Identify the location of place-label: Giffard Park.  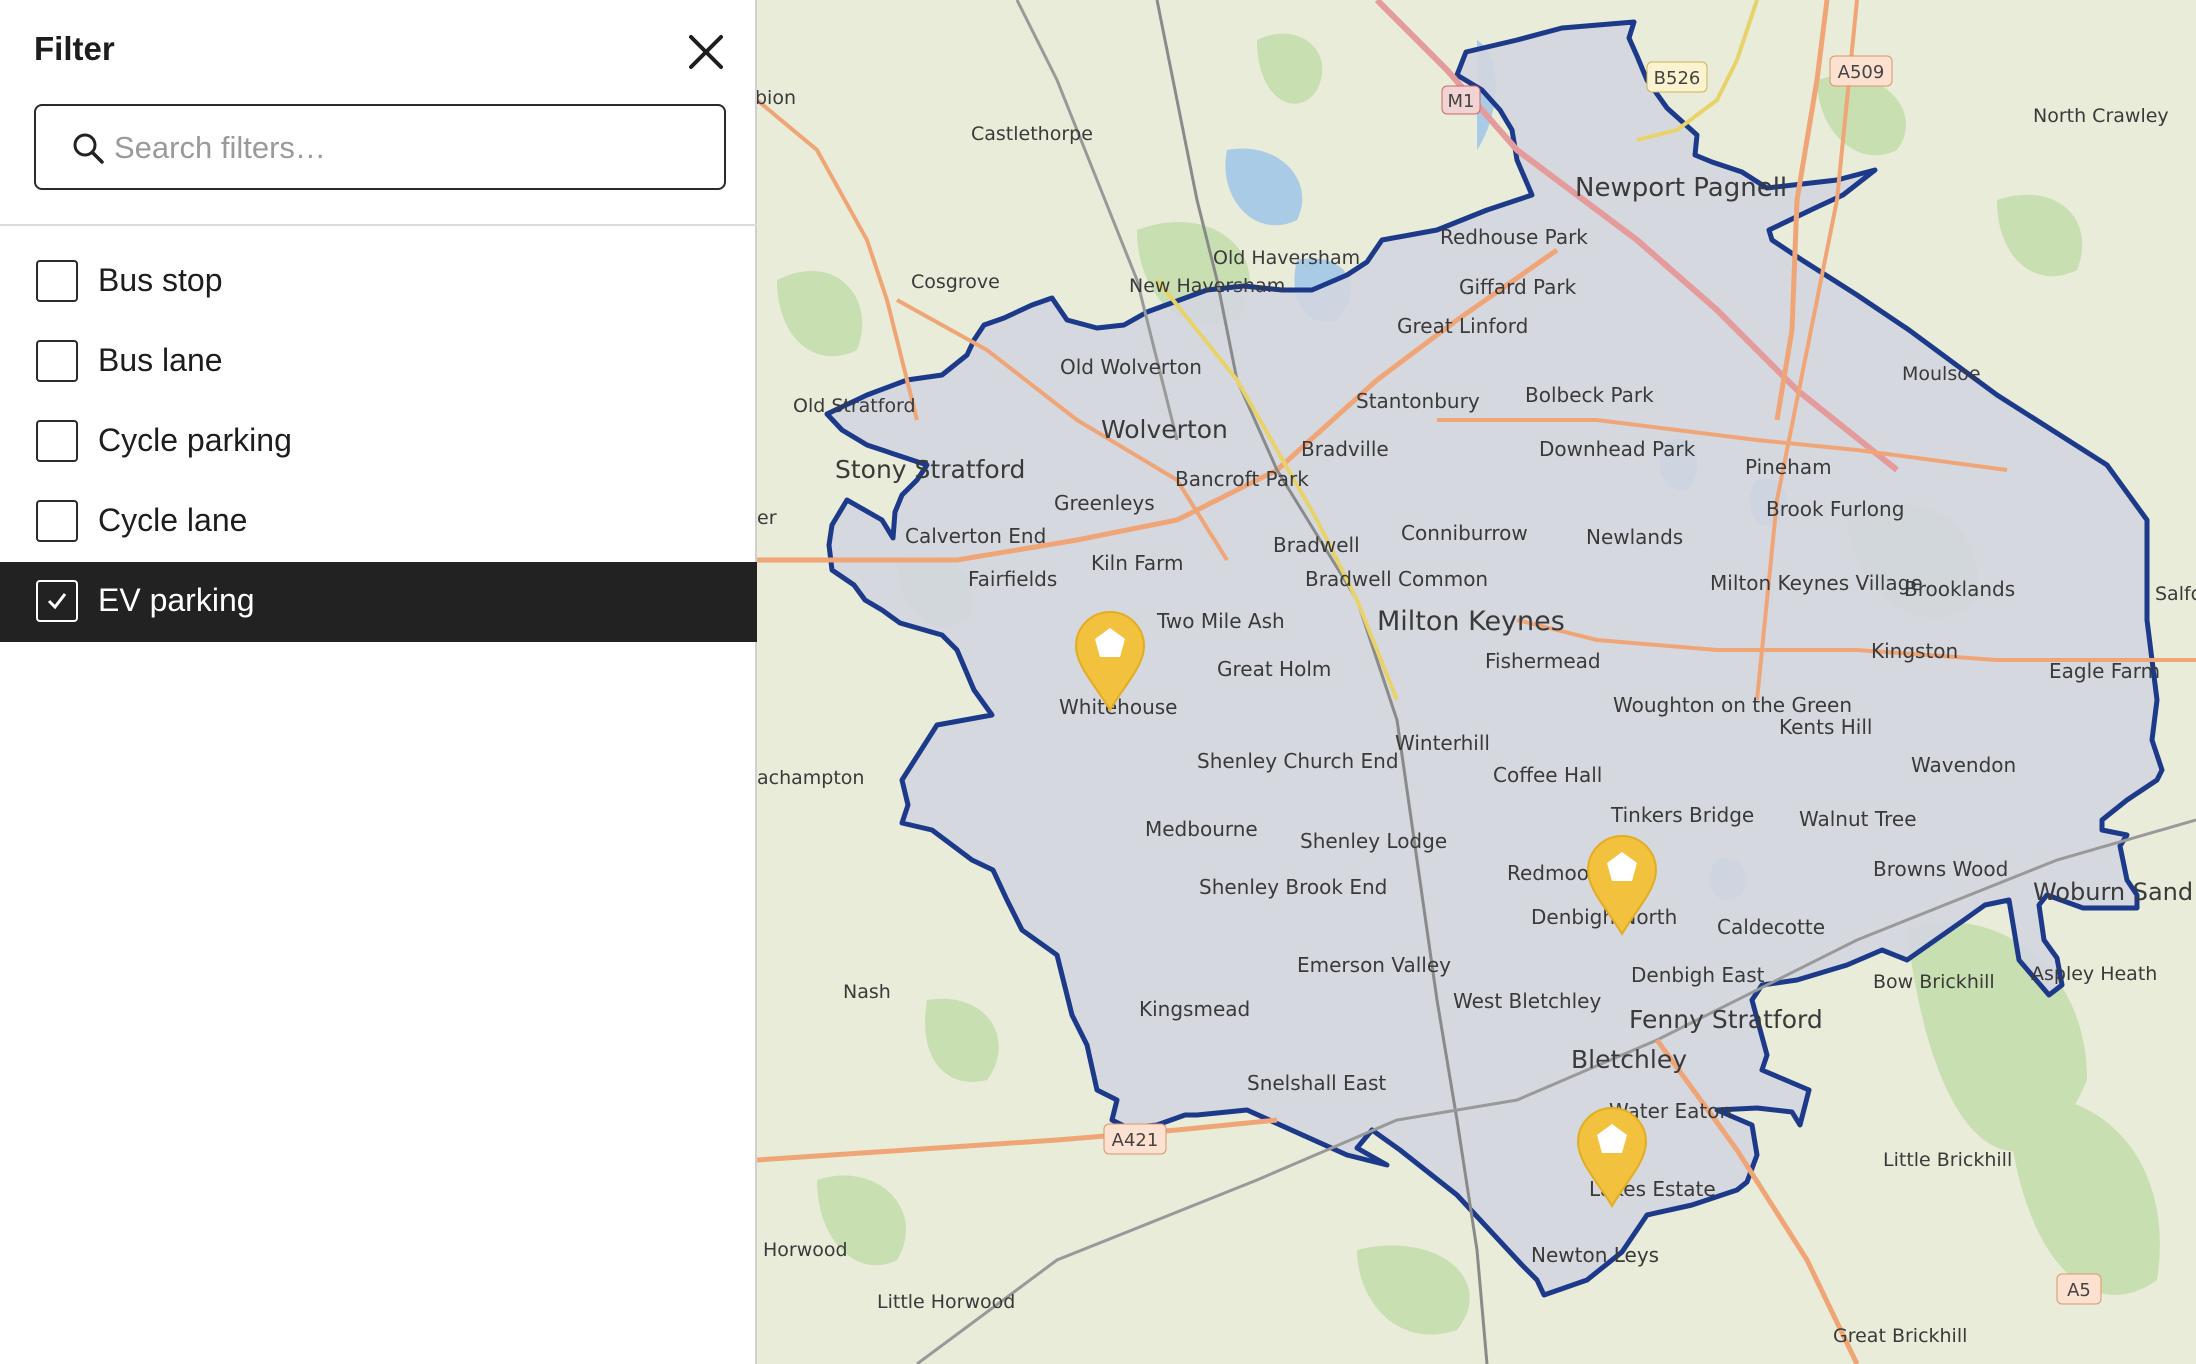
(1518, 287).